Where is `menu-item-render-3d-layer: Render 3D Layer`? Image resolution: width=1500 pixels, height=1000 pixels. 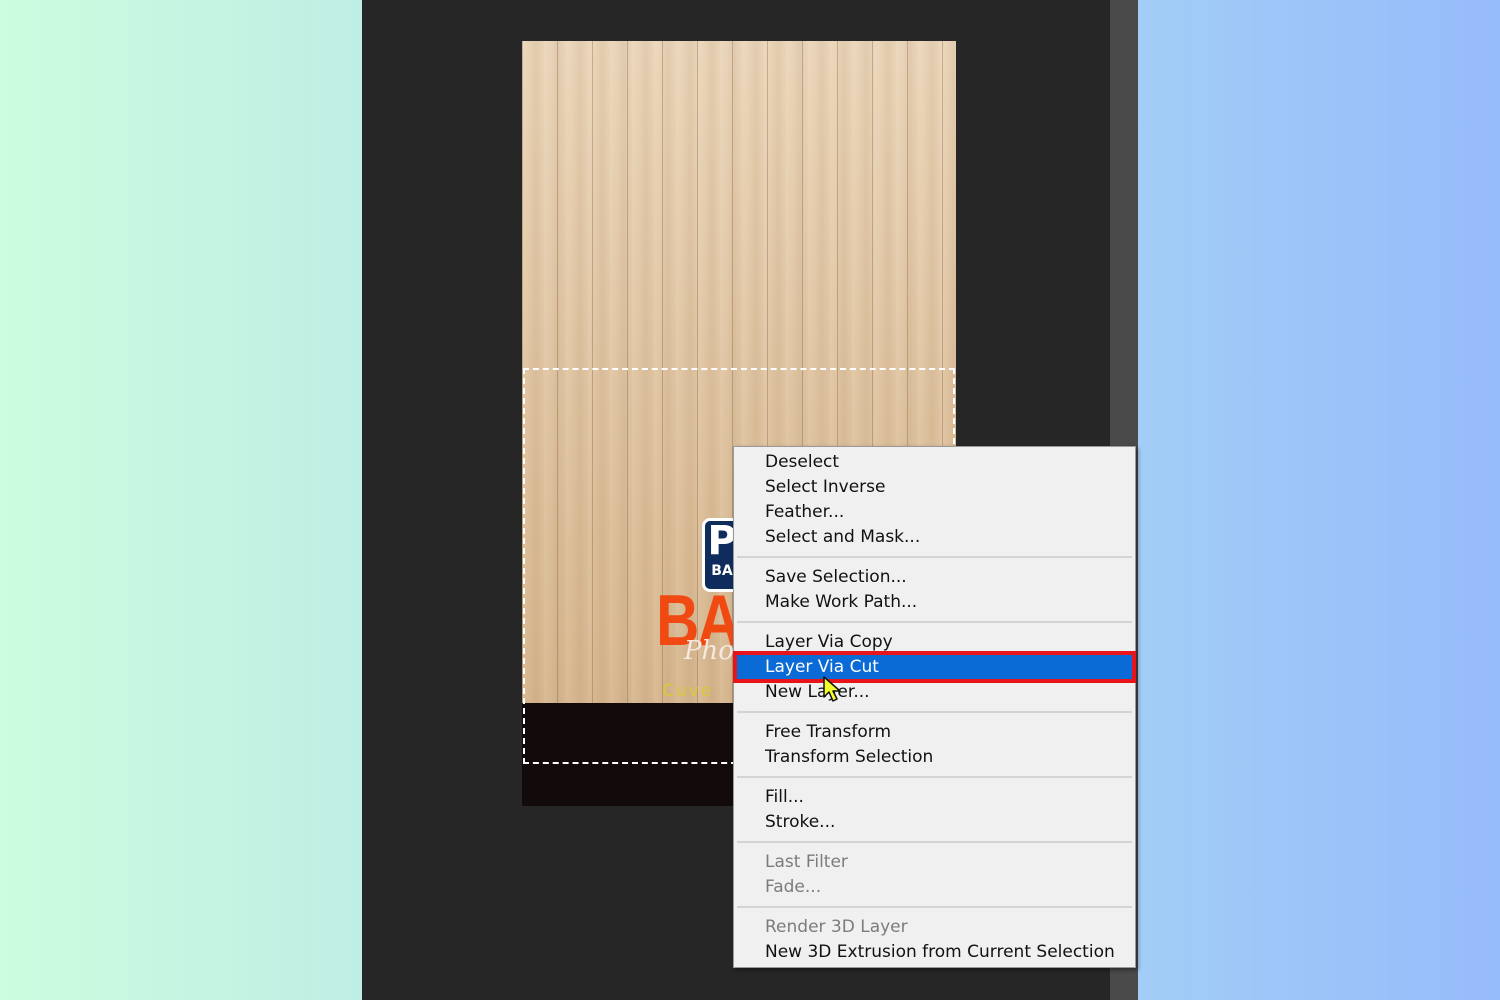
menu-item-render-3d-layer: Render 3D Layer is located at coordinates (836, 927).